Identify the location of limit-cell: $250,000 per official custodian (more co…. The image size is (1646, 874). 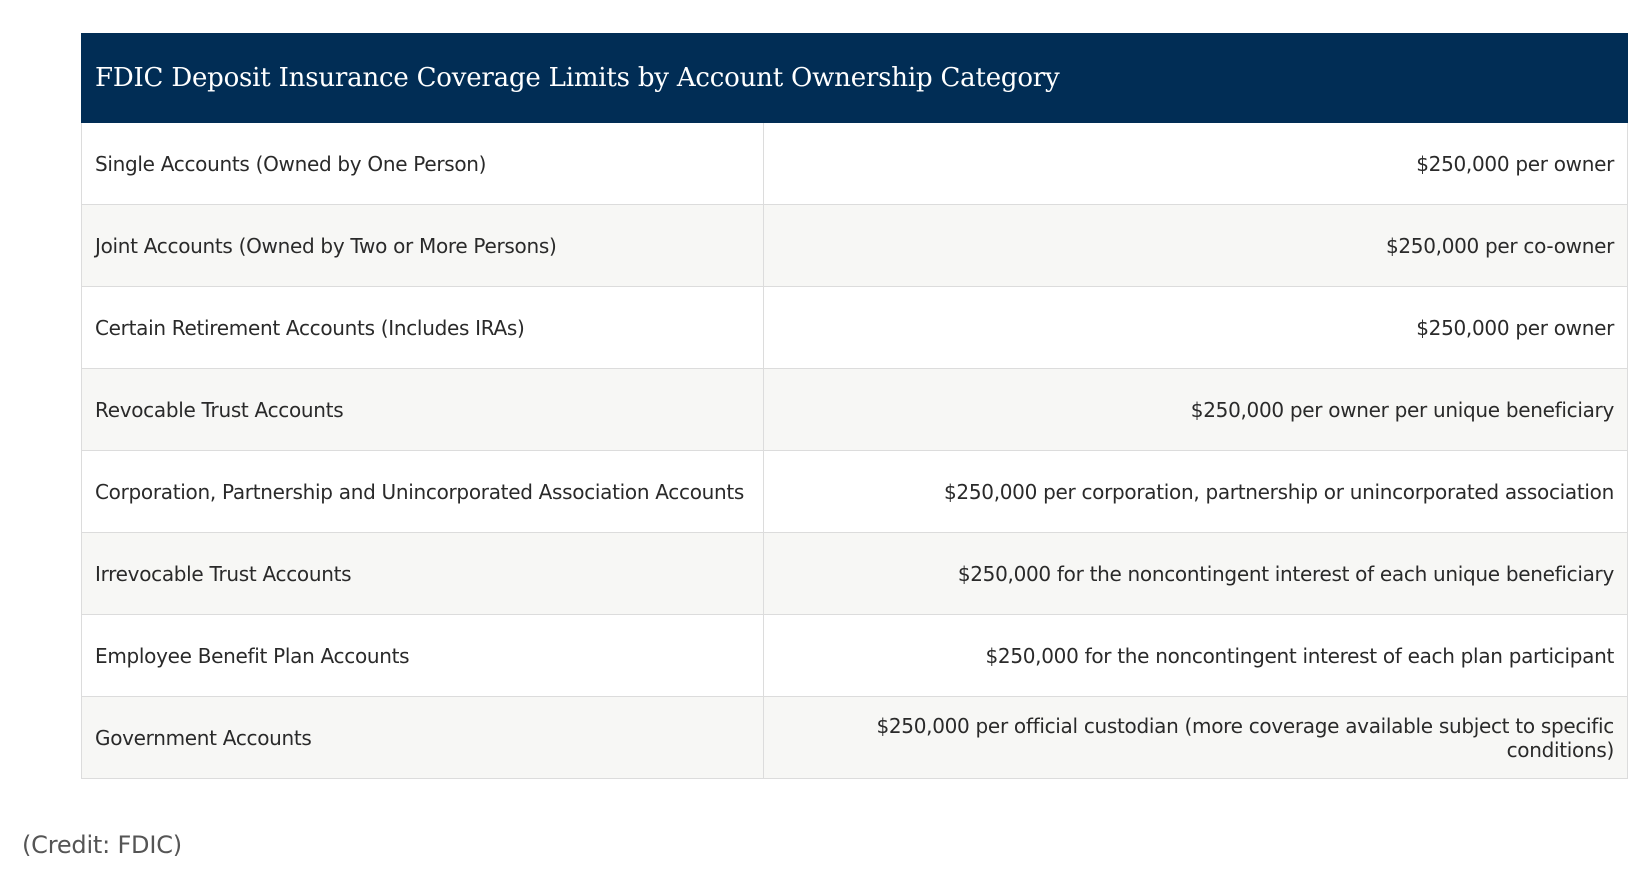
(1195, 737).